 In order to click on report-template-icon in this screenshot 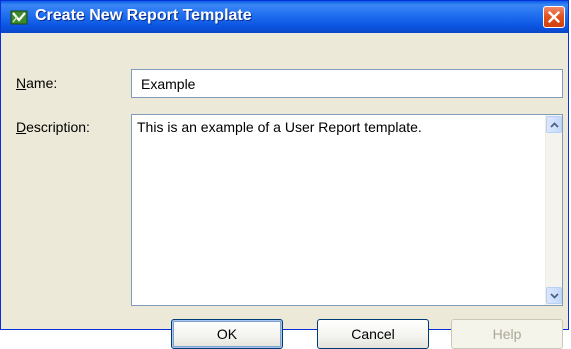, I will do `click(19, 17)`.